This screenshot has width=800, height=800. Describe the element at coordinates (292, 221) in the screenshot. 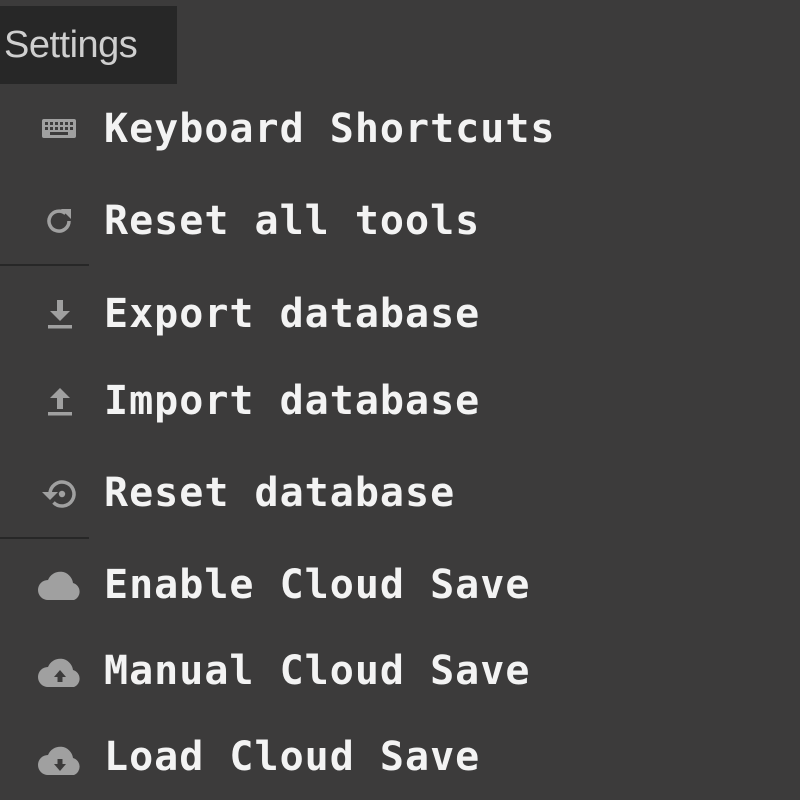

I see `menu-item-label: Reset all tools` at that location.